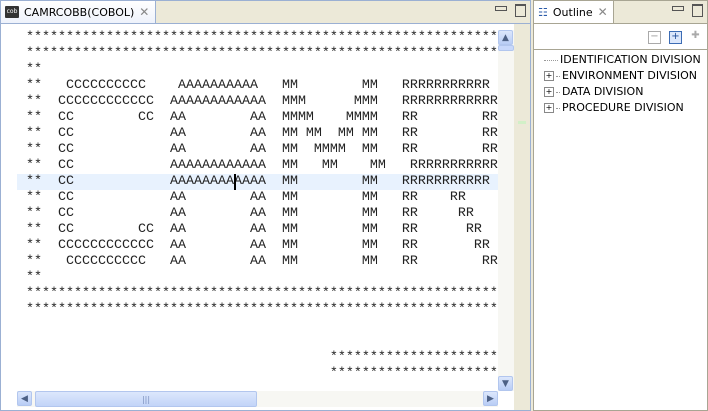 The image size is (708, 411). Describe the element at coordinates (654, 37) in the screenshot. I see `collapse-all-icon: −` at that location.